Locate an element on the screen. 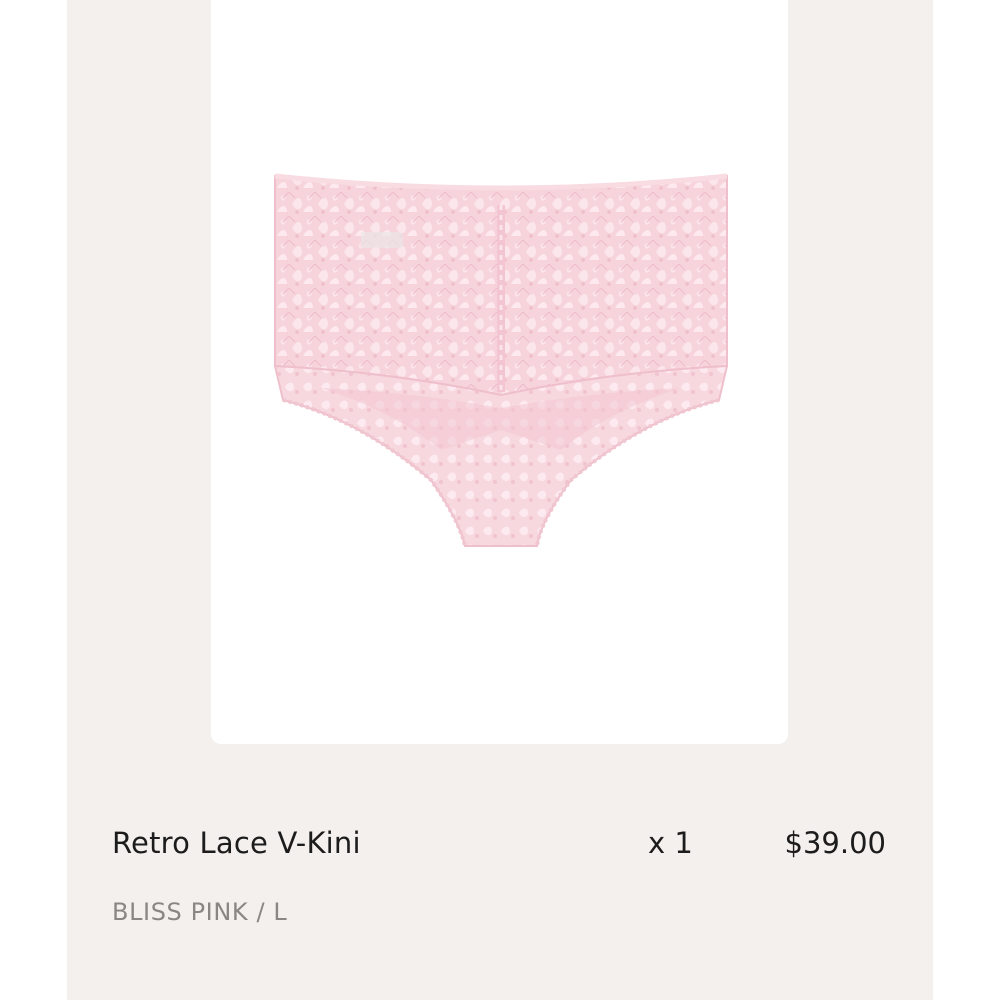 Image resolution: width=1000 pixels, height=1000 pixels. product-variant: BLISS PINK / L is located at coordinates (200, 912).